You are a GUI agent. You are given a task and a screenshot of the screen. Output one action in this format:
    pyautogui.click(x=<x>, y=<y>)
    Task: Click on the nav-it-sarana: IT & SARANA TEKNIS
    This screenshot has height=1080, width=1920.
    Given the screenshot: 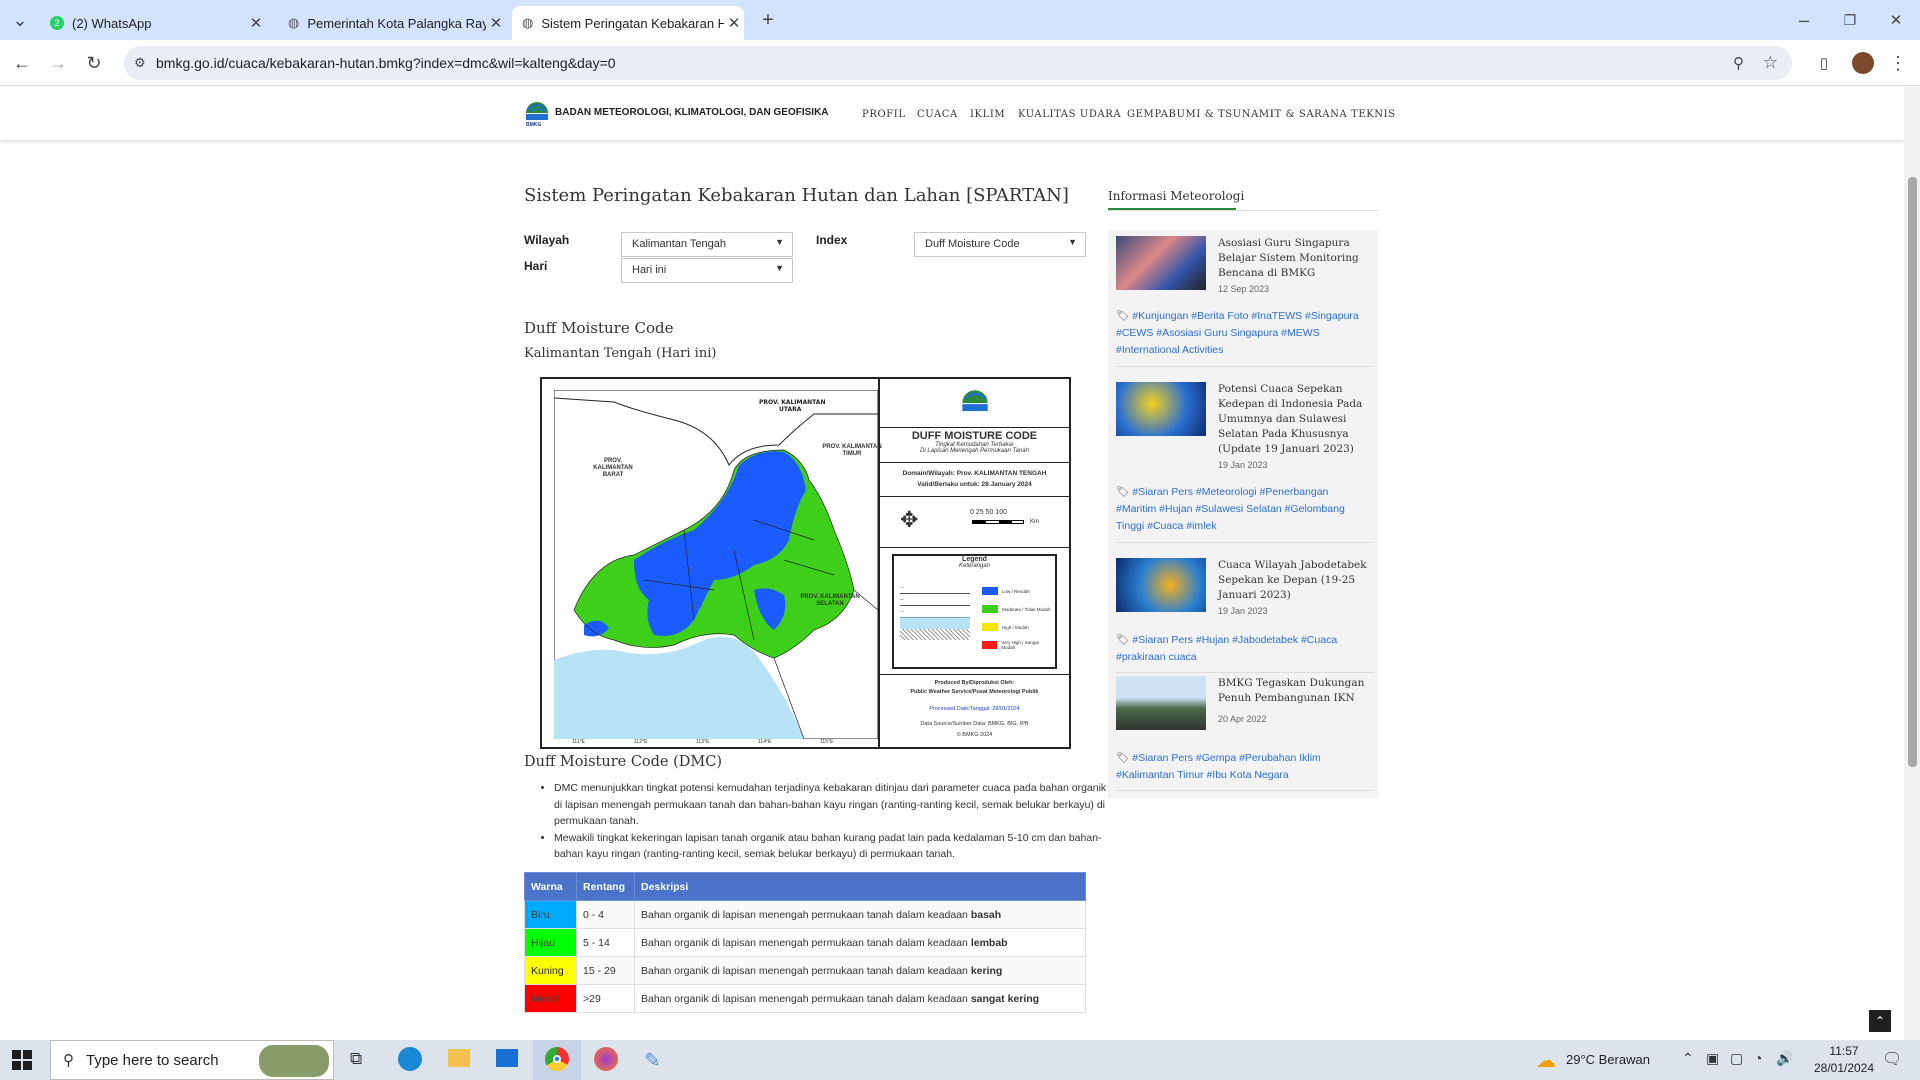 What is the action you would take?
    pyautogui.click(x=1333, y=114)
    